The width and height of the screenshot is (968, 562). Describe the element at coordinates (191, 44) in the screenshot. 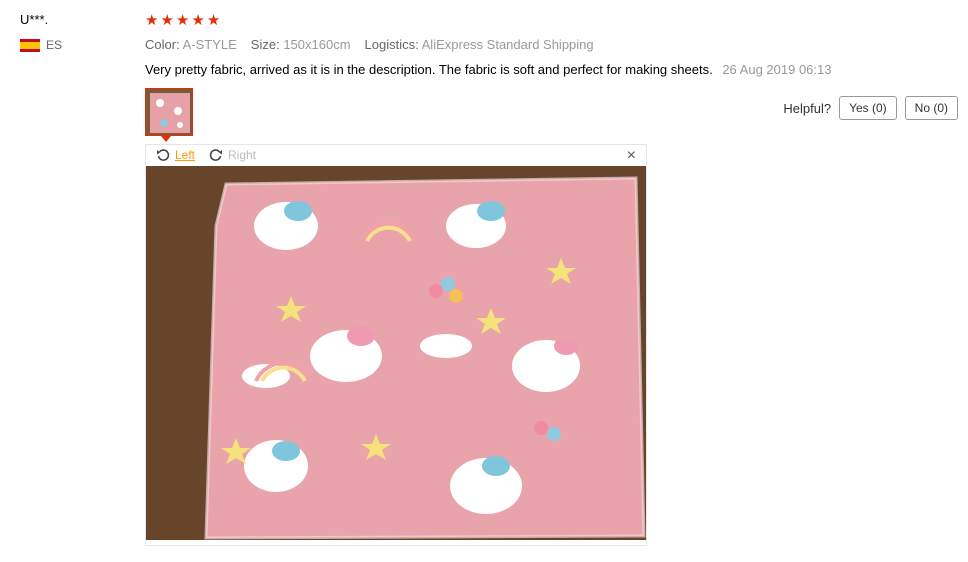

I see `spec-color: Color: A-STYLE` at that location.